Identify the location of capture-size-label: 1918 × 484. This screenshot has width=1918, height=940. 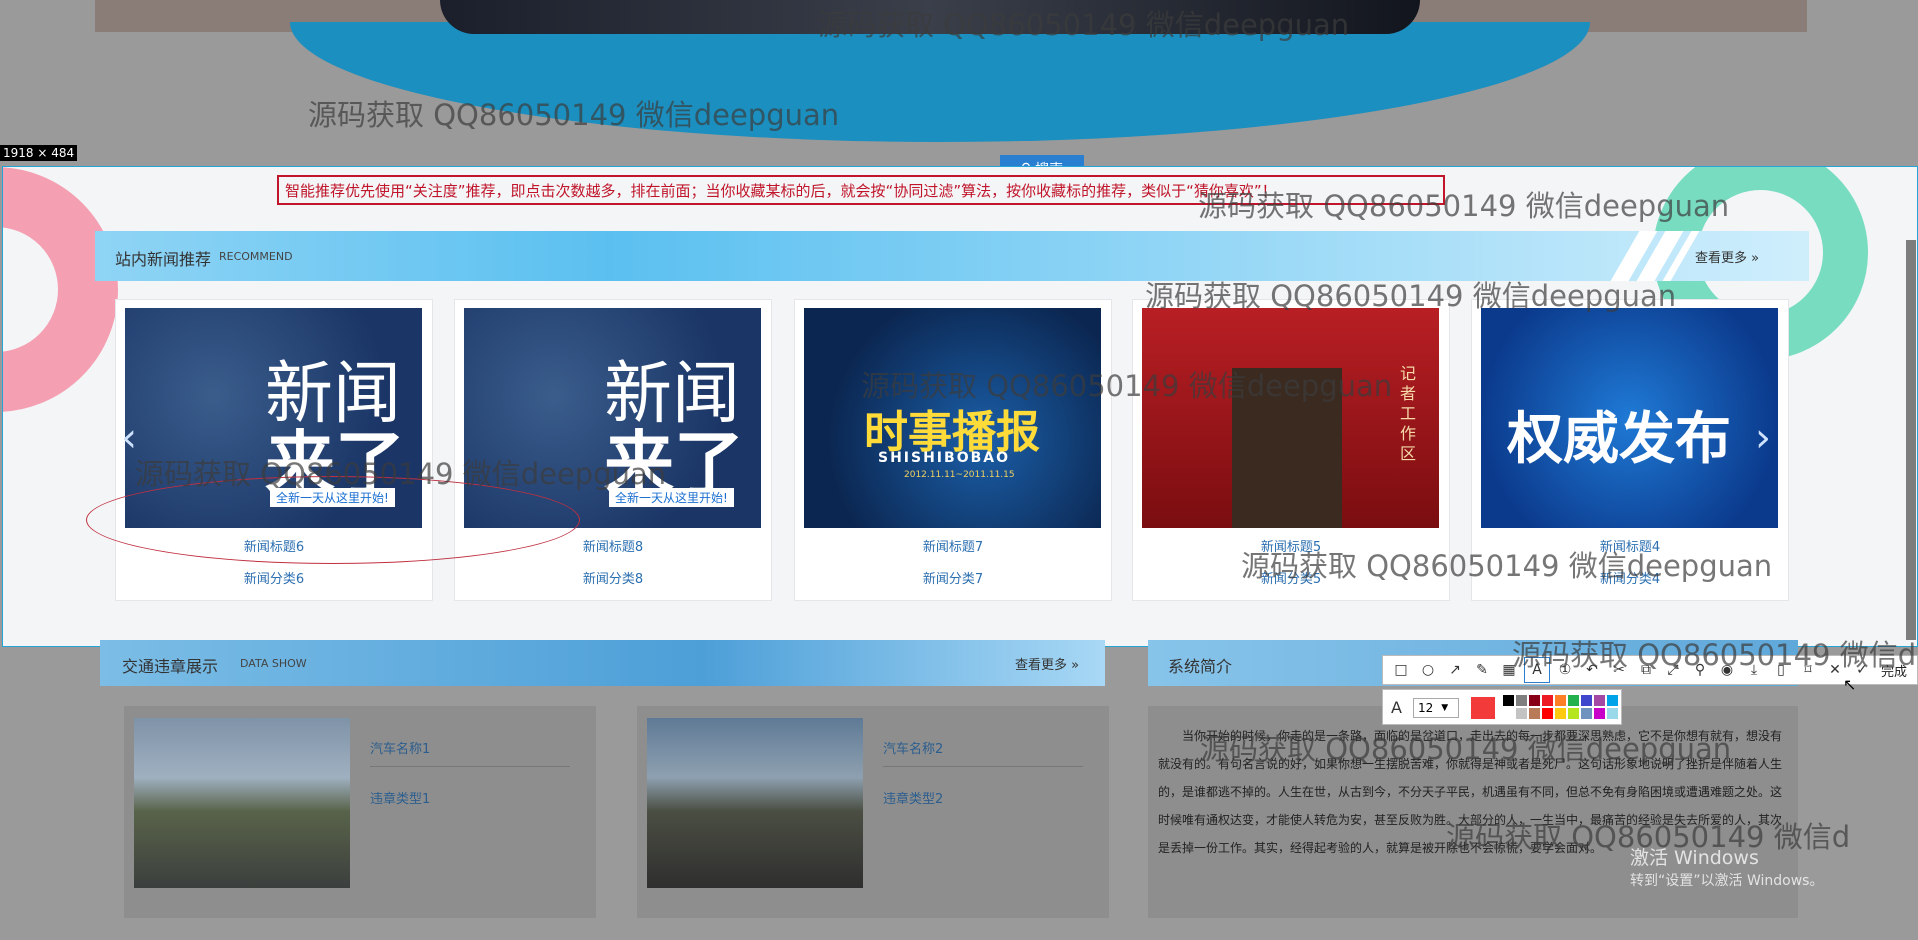
(39, 153).